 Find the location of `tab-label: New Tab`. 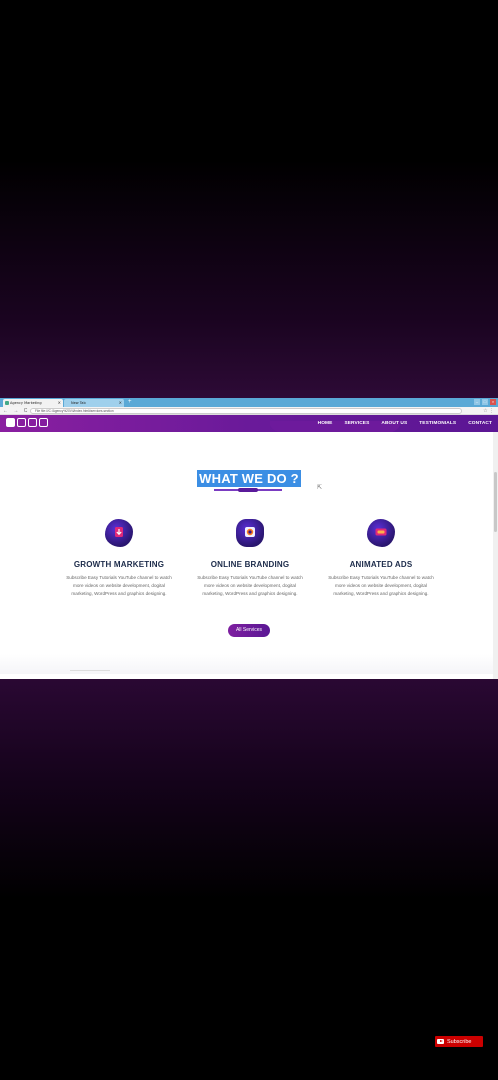

tab-label: New Tab is located at coordinates (78, 403).